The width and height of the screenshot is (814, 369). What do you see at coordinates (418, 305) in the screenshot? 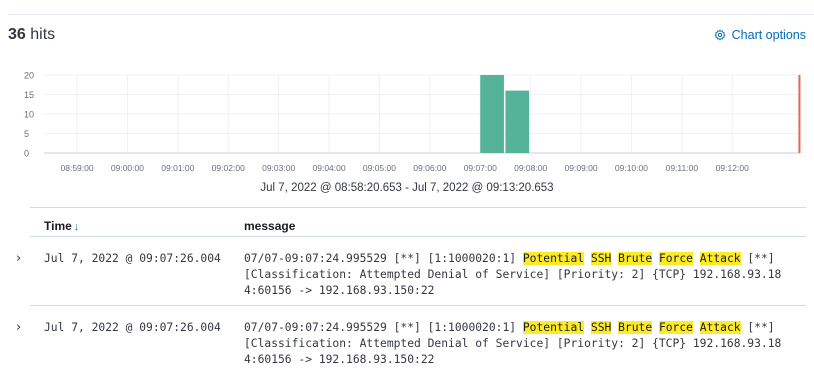
I see `row-divider` at bounding box center [418, 305].